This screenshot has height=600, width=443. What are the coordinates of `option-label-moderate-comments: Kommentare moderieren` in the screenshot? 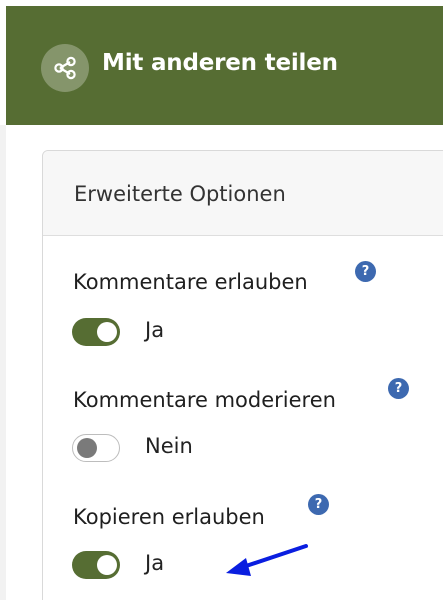 It's located at (204, 400).